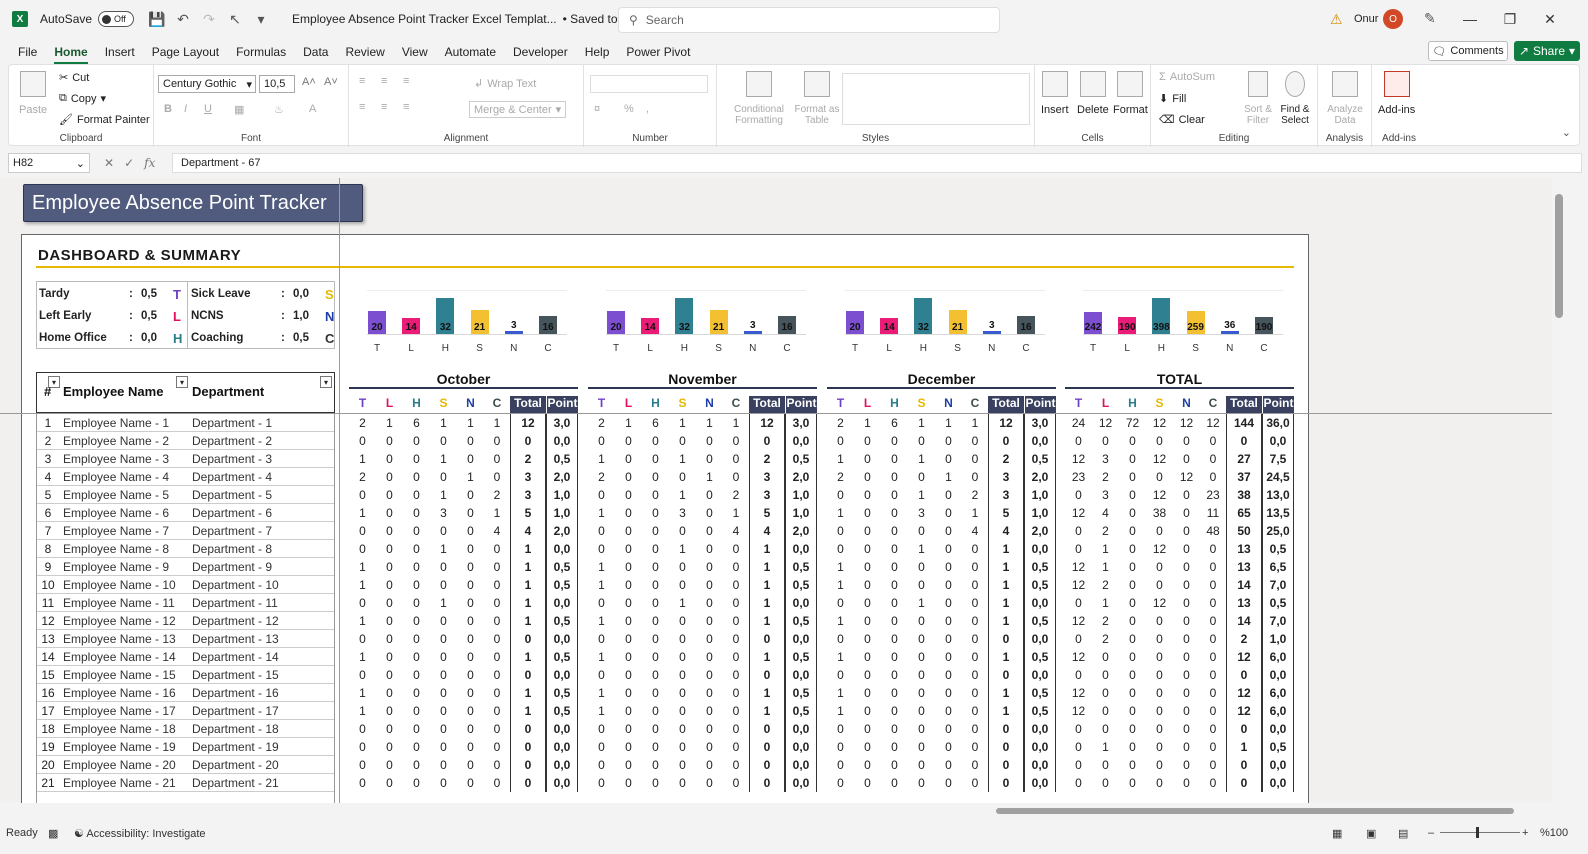 Image resolution: width=1588 pixels, height=854 pixels. I want to click on point-cell: 2,0, so click(562, 477).